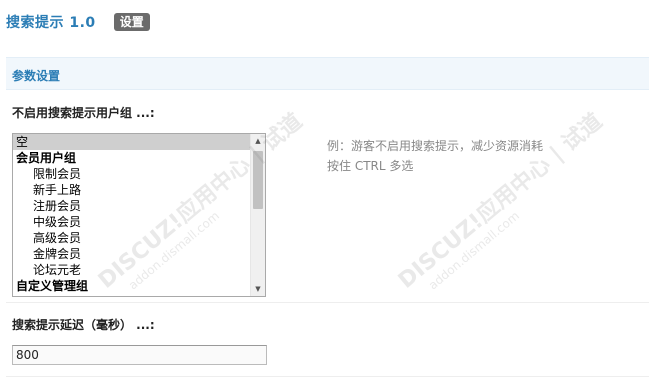  I want to click on option-group: 自定义管理组, so click(131, 286).